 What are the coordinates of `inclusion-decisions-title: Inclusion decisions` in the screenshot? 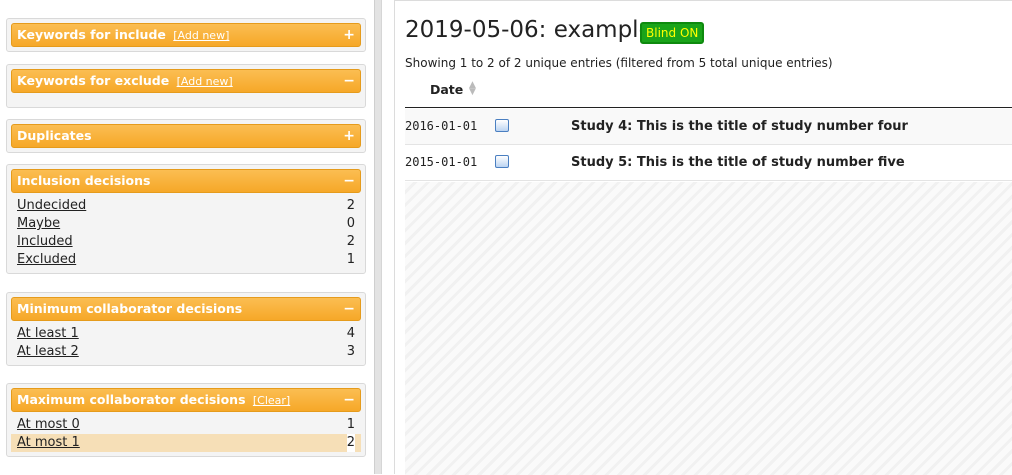 It's located at (84, 180).